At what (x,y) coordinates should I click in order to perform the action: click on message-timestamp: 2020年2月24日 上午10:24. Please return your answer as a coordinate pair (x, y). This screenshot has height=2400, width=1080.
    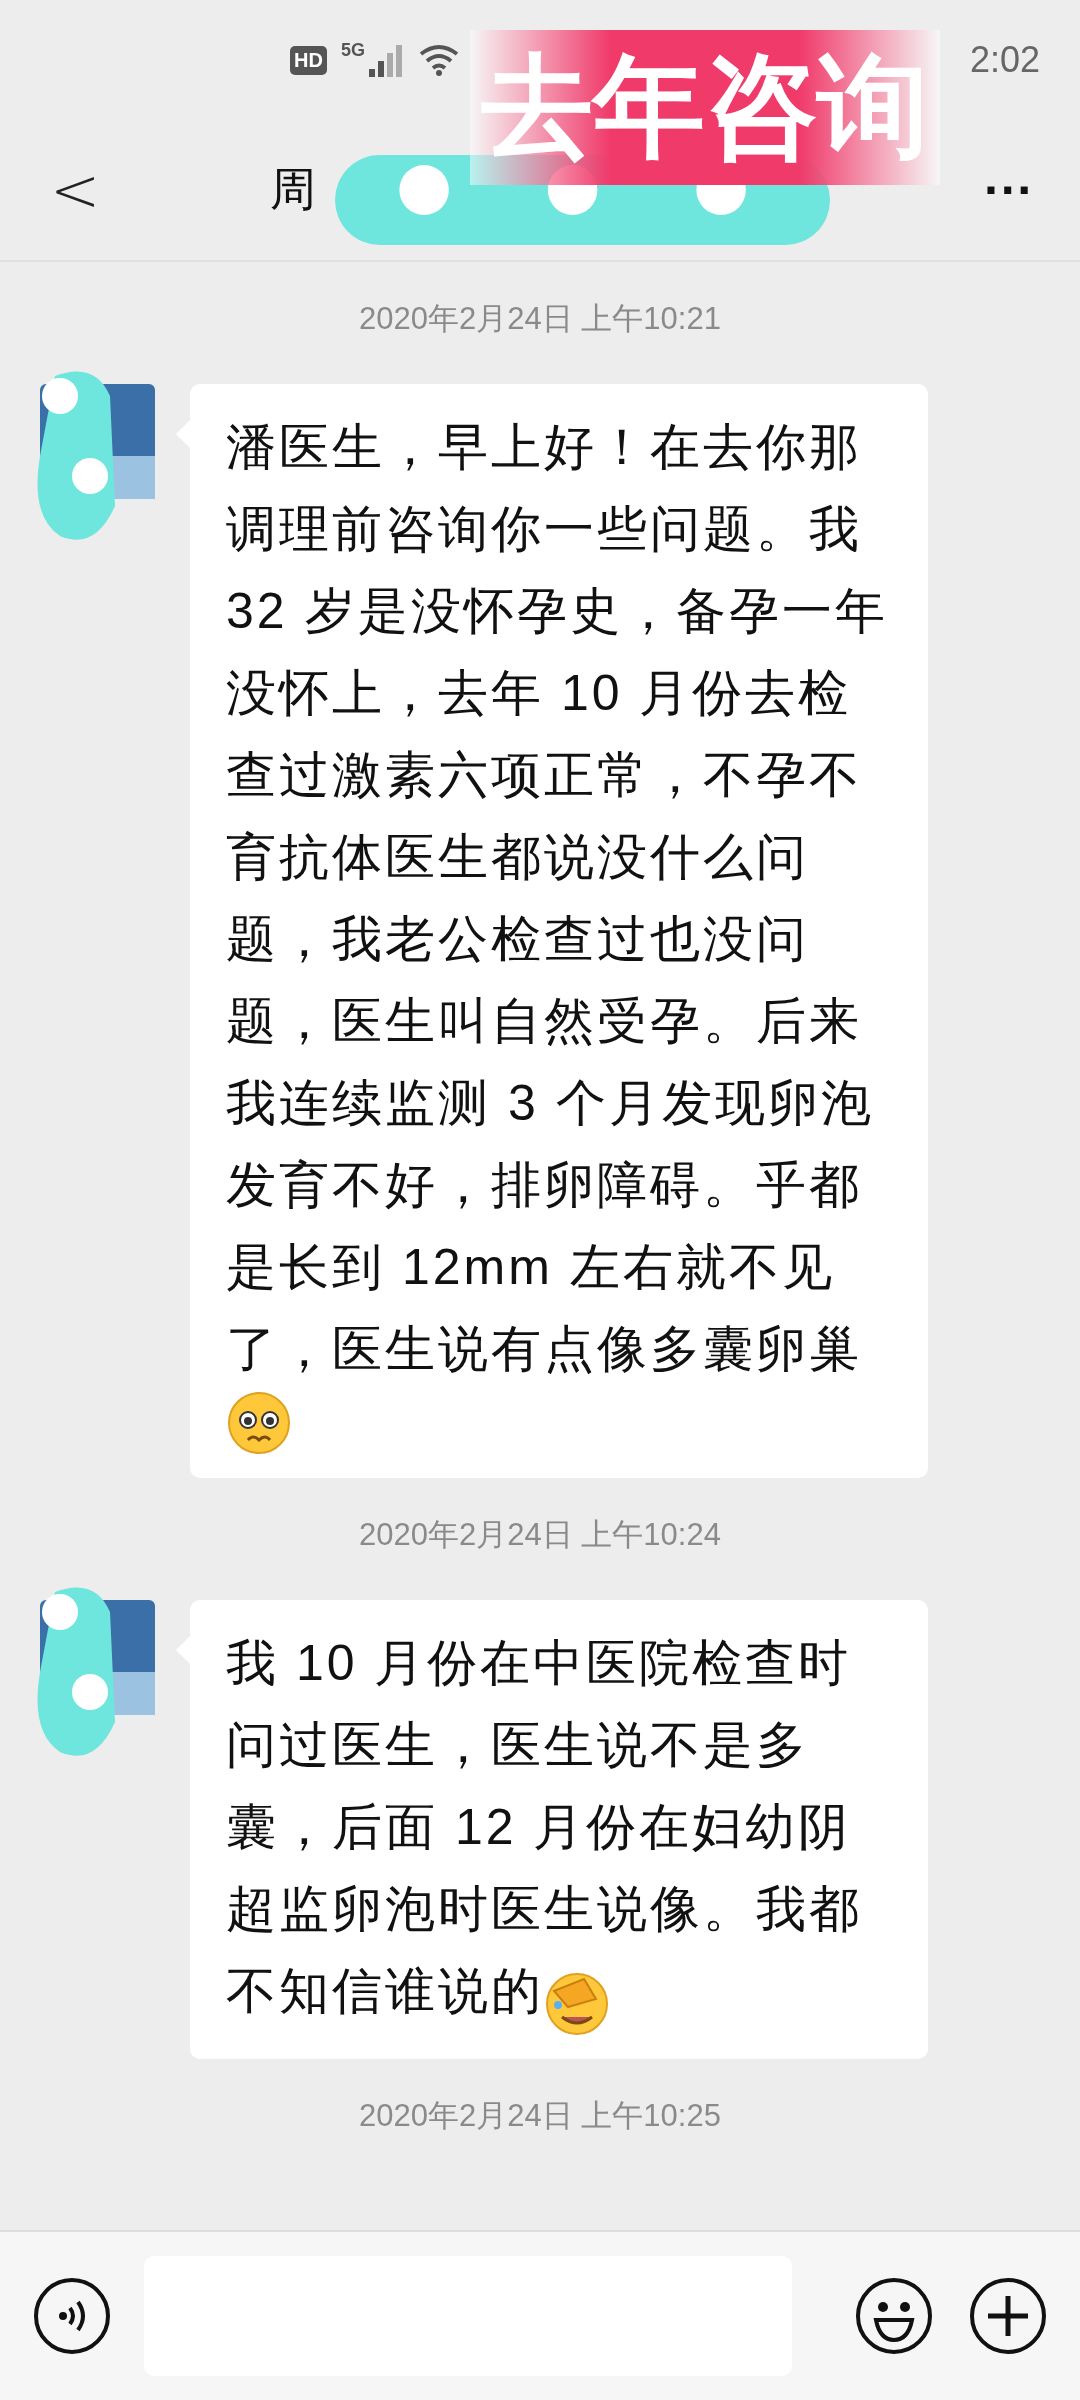
    Looking at the image, I should click on (540, 1535).